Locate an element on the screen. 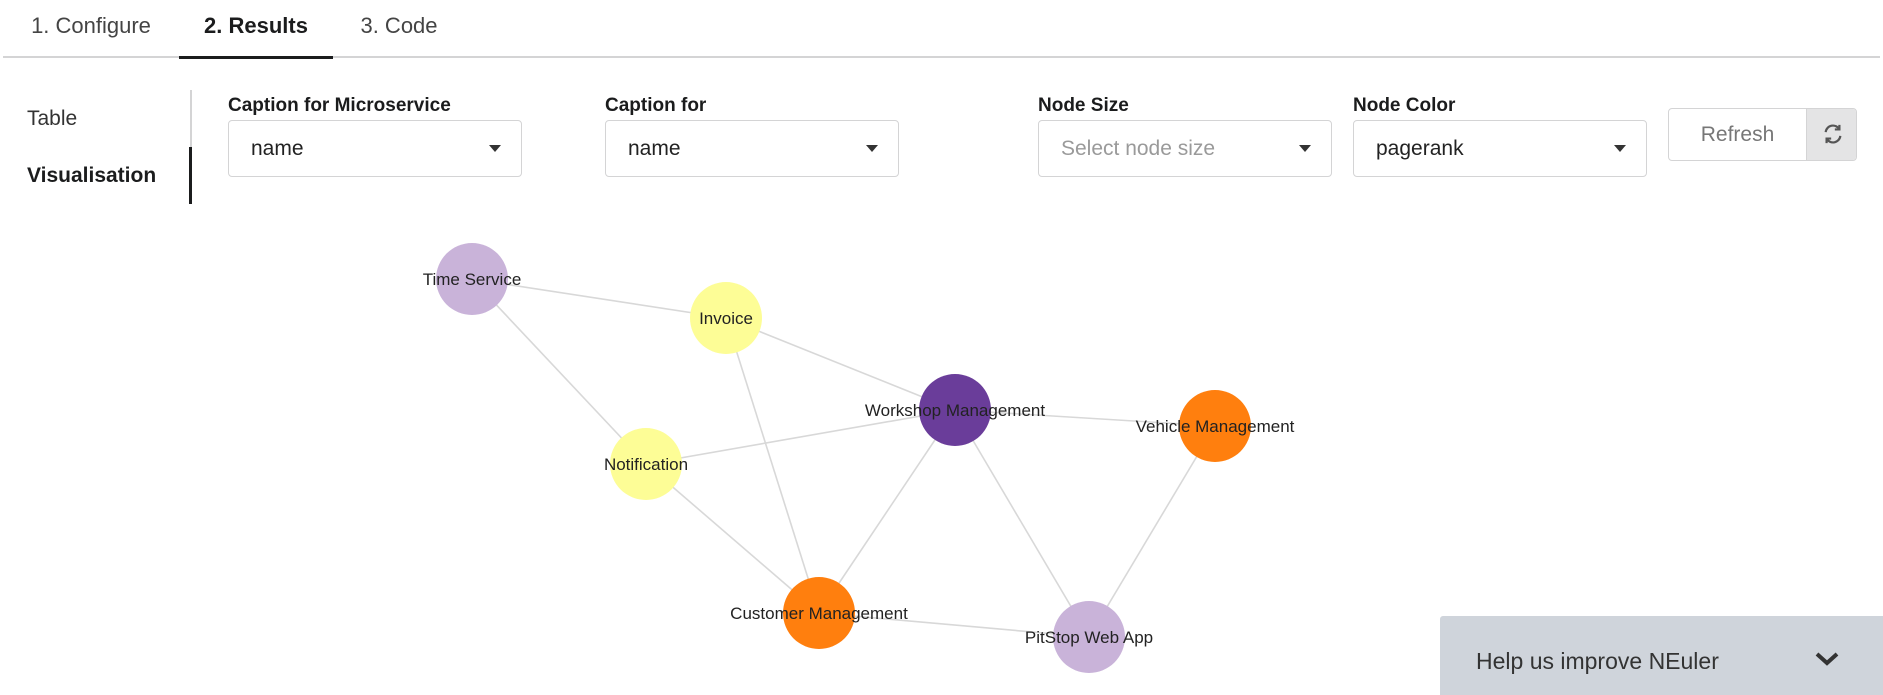 The width and height of the screenshot is (1883, 695). graph-node-label: Vehicle Management is located at coordinates (1215, 426).